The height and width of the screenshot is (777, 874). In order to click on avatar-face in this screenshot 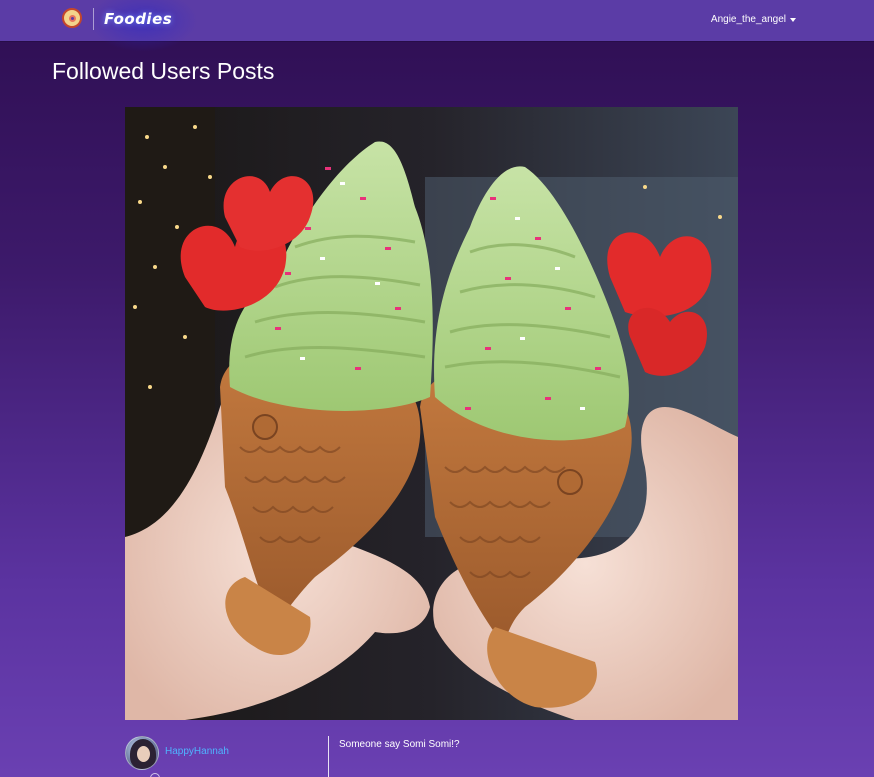, I will do `click(143, 754)`.